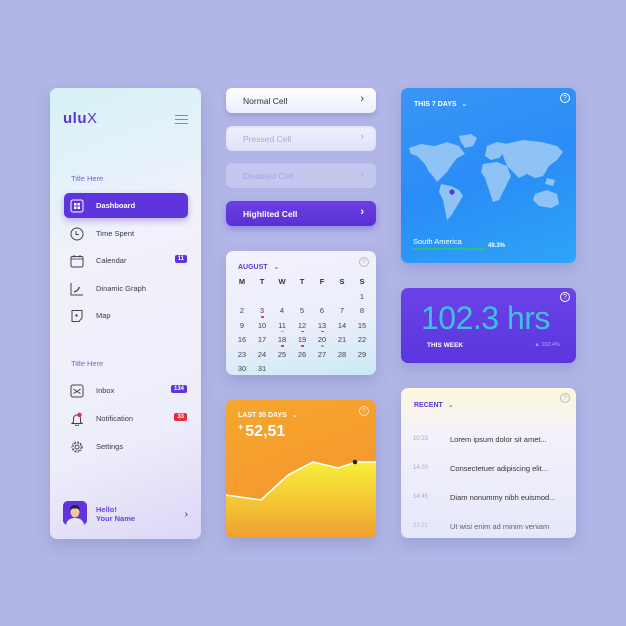  What do you see at coordinates (301, 100) in the screenshot?
I see `normal-cell: Normal Cell ›` at bounding box center [301, 100].